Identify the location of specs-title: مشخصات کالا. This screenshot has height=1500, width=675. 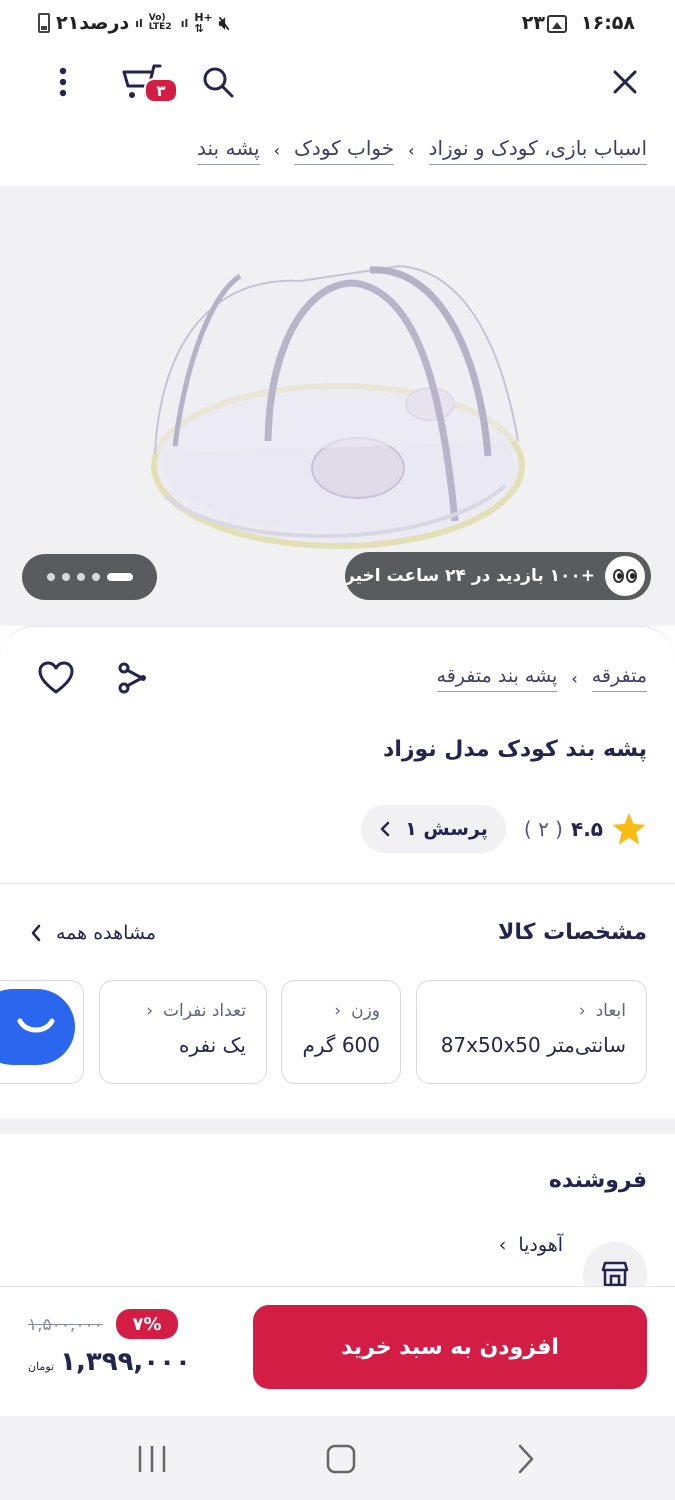
(572, 932).